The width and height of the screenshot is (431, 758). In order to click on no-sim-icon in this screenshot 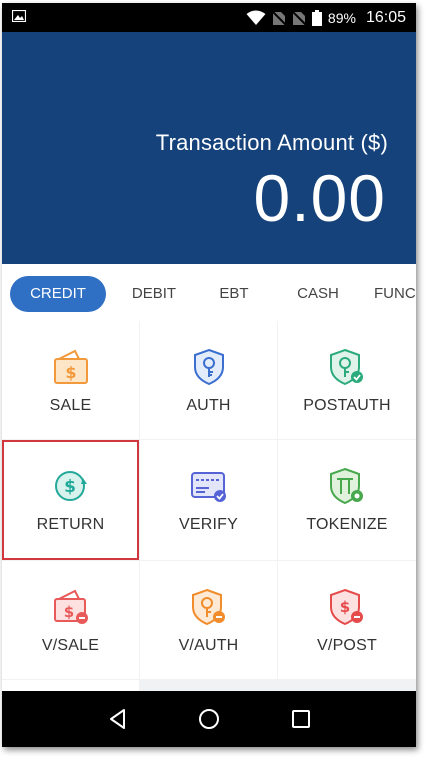, I will do `click(278, 18)`.